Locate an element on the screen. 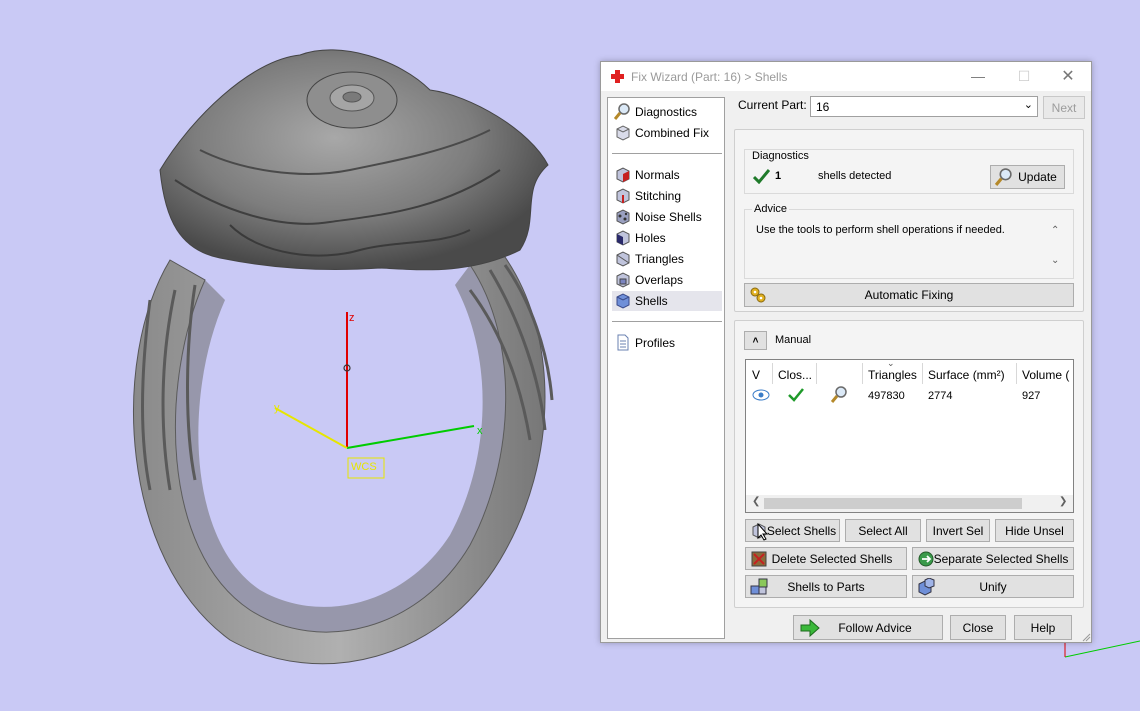 The height and width of the screenshot is (711, 1140). shells-cube-icon is located at coordinates (623, 301).